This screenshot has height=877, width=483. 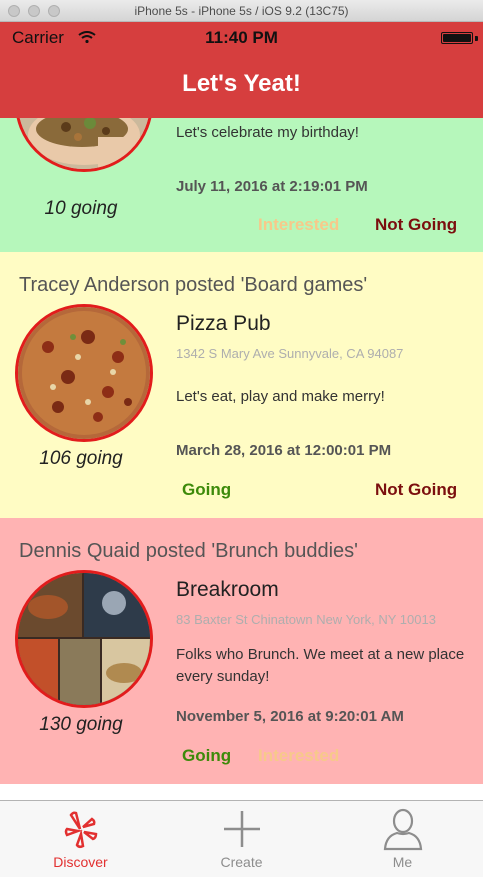 I want to click on tab-me: Me, so click(x=402, y=839).